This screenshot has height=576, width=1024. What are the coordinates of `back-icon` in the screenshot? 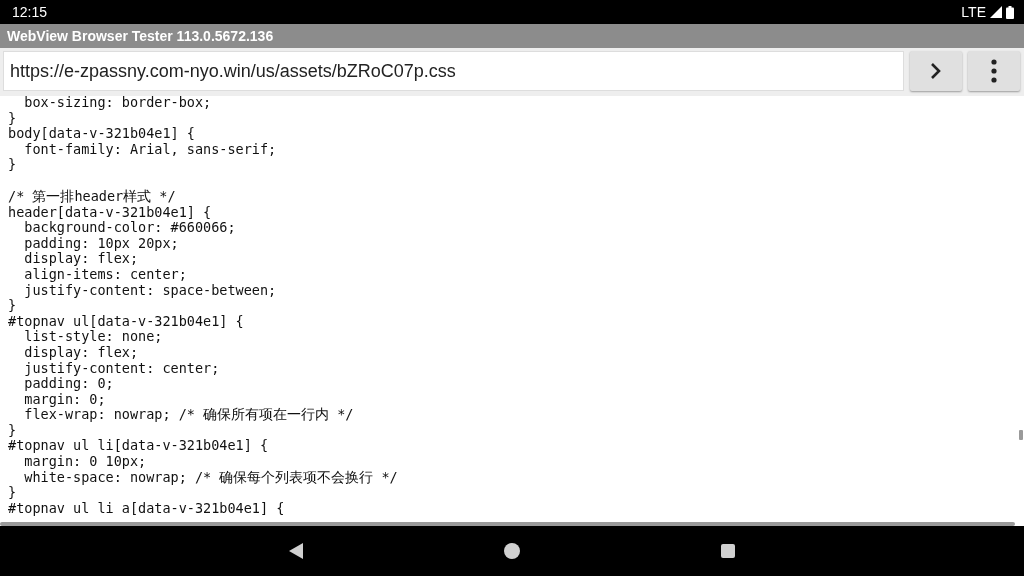 It's located at (295, 551).